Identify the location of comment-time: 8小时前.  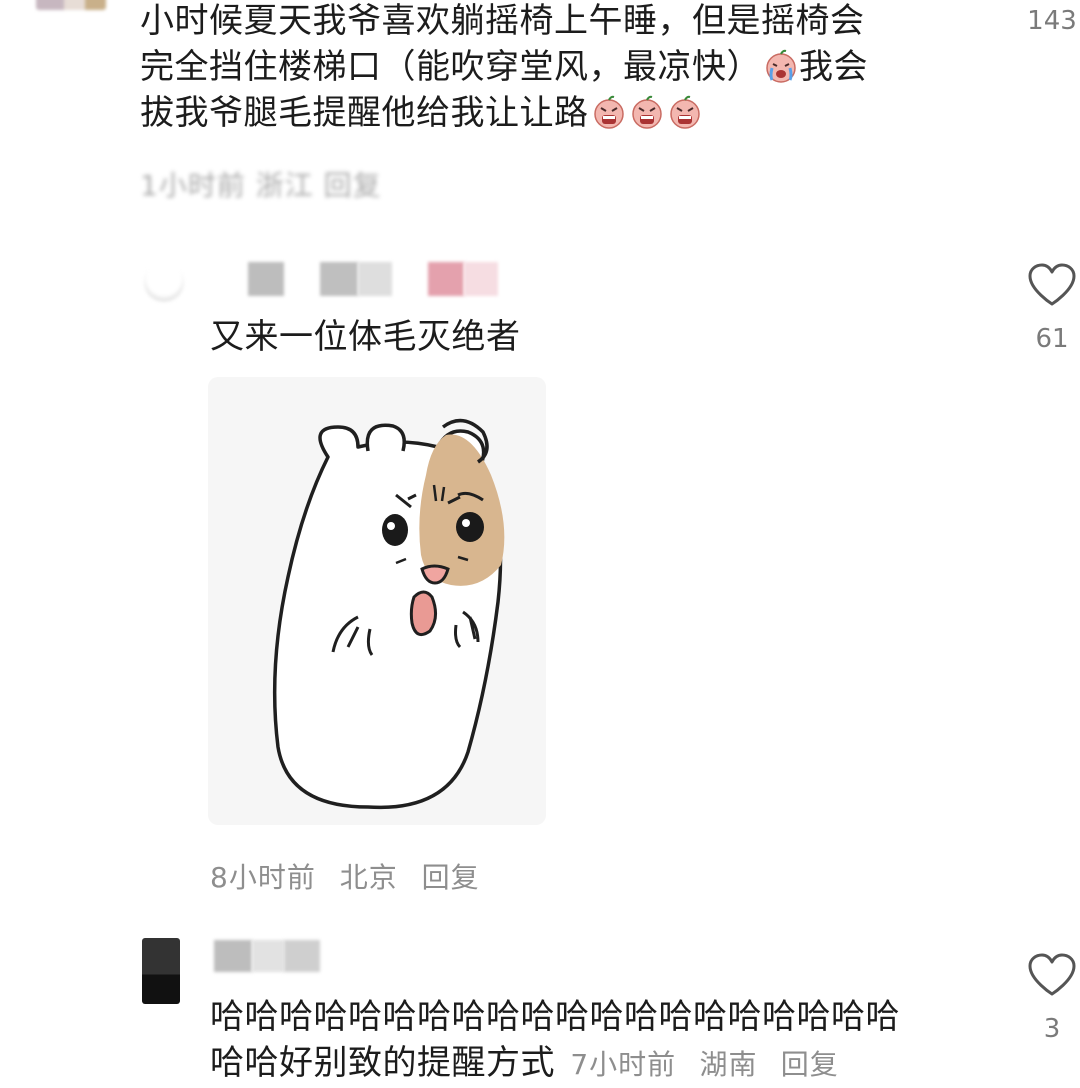
(263, 877).